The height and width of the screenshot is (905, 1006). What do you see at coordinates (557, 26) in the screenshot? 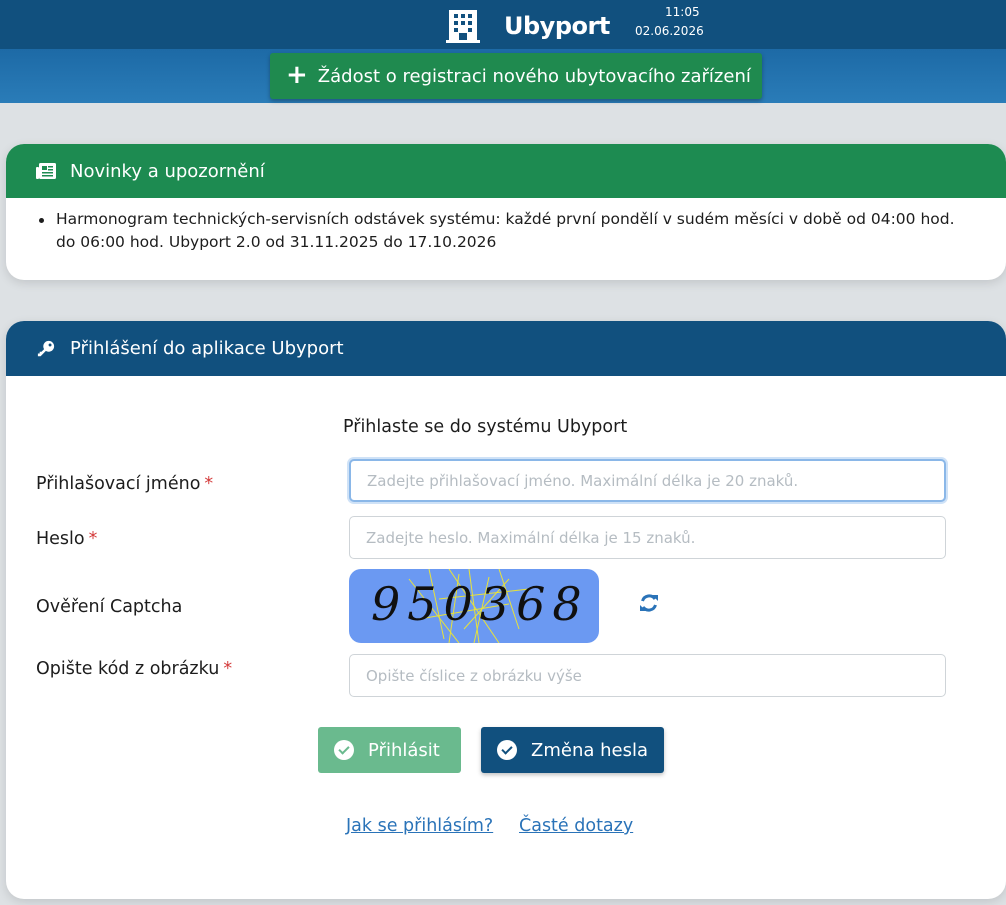
I see `brand-name: Ubyport` at bounding box center [557, 26].